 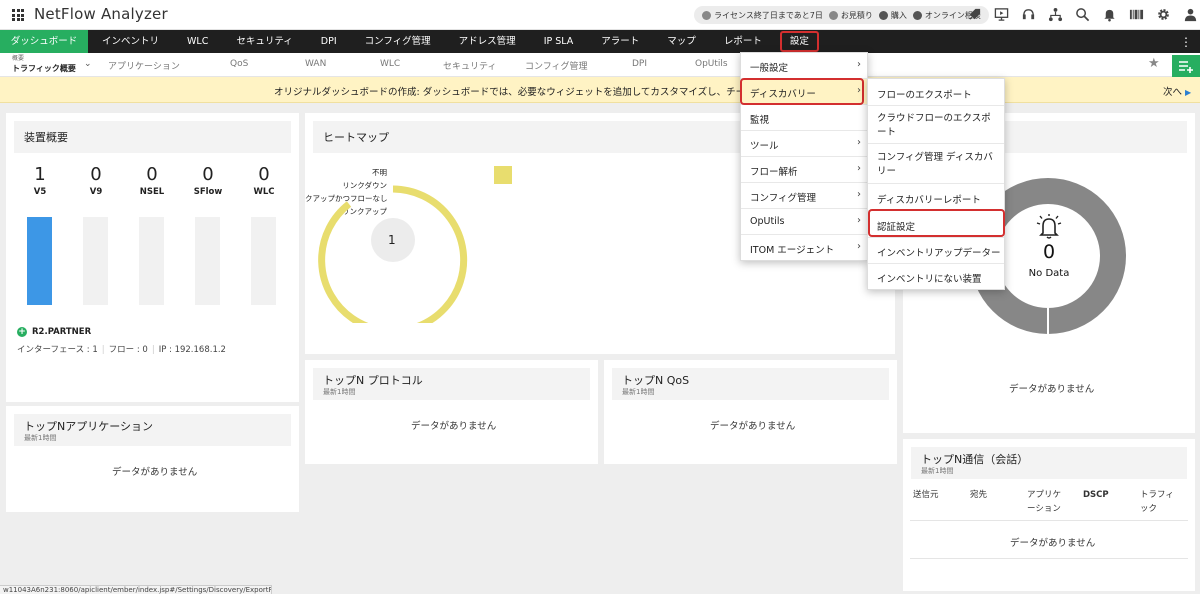 What do you see at coordinates (152, 459) in the screenshot?
I see `top-apps-panel: トップNアプリケーション 最新1時間 データがありません` at bounding box center [152, 459].